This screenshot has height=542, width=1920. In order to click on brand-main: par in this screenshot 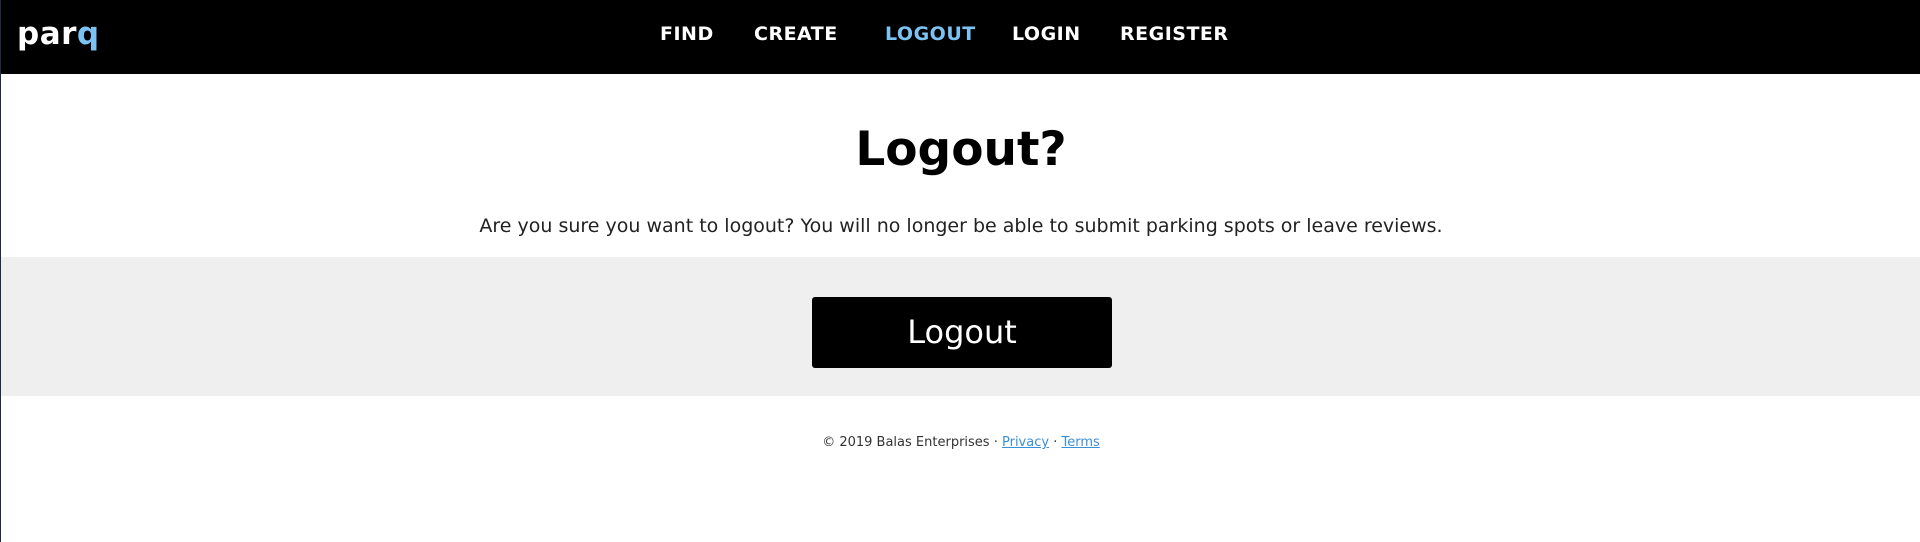, I will do `click(47, 34)`.